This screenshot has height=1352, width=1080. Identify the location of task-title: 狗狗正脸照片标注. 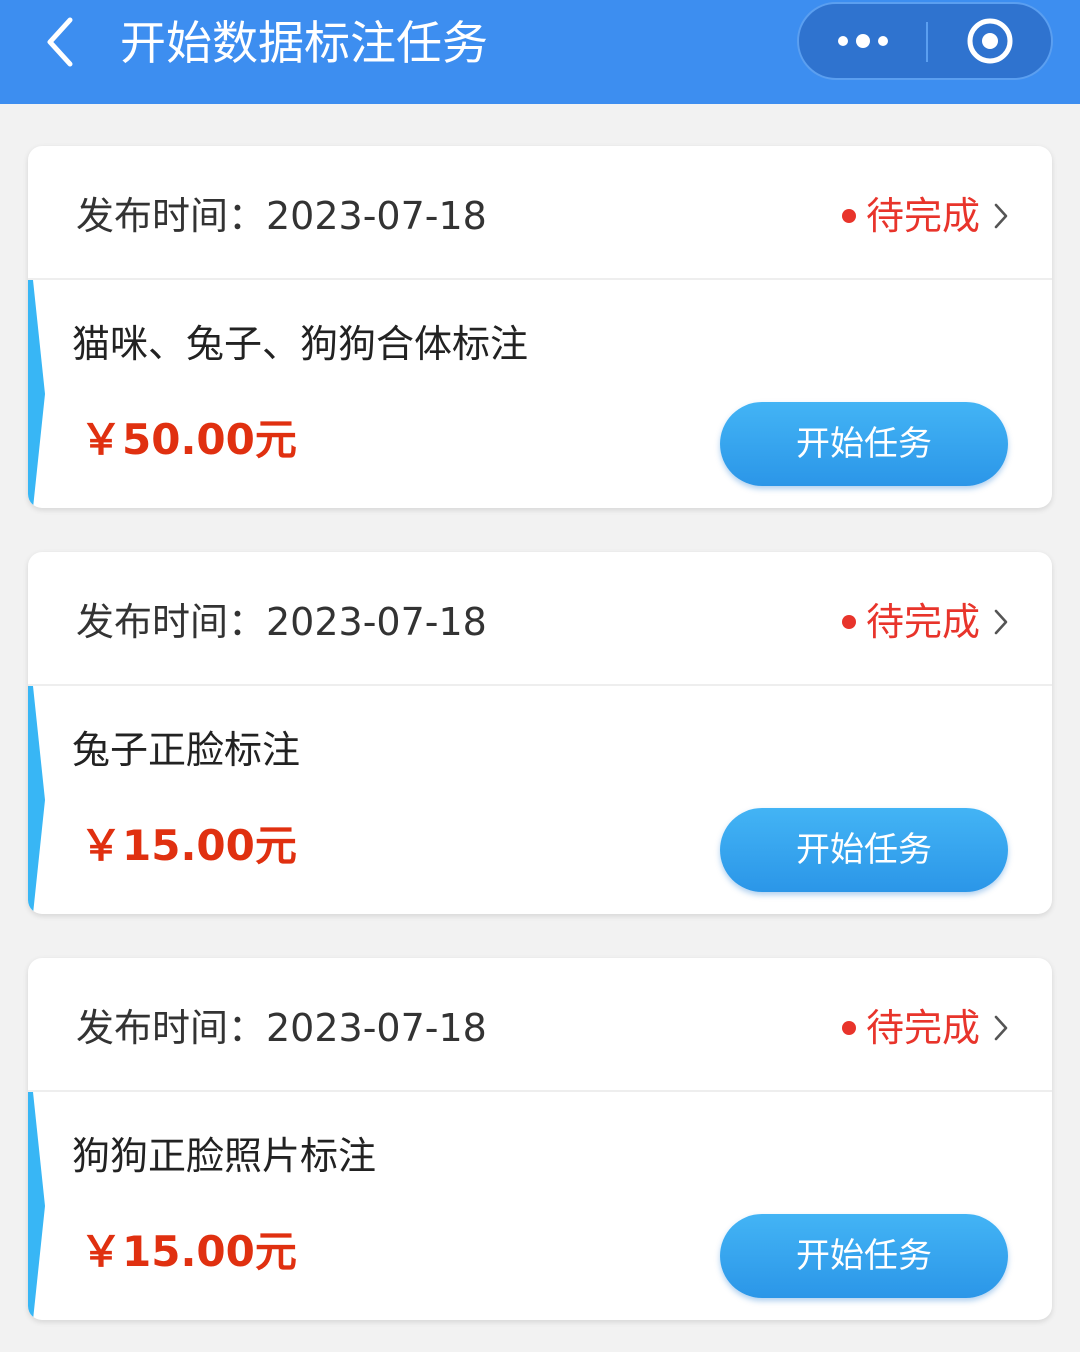
(224, 1156).